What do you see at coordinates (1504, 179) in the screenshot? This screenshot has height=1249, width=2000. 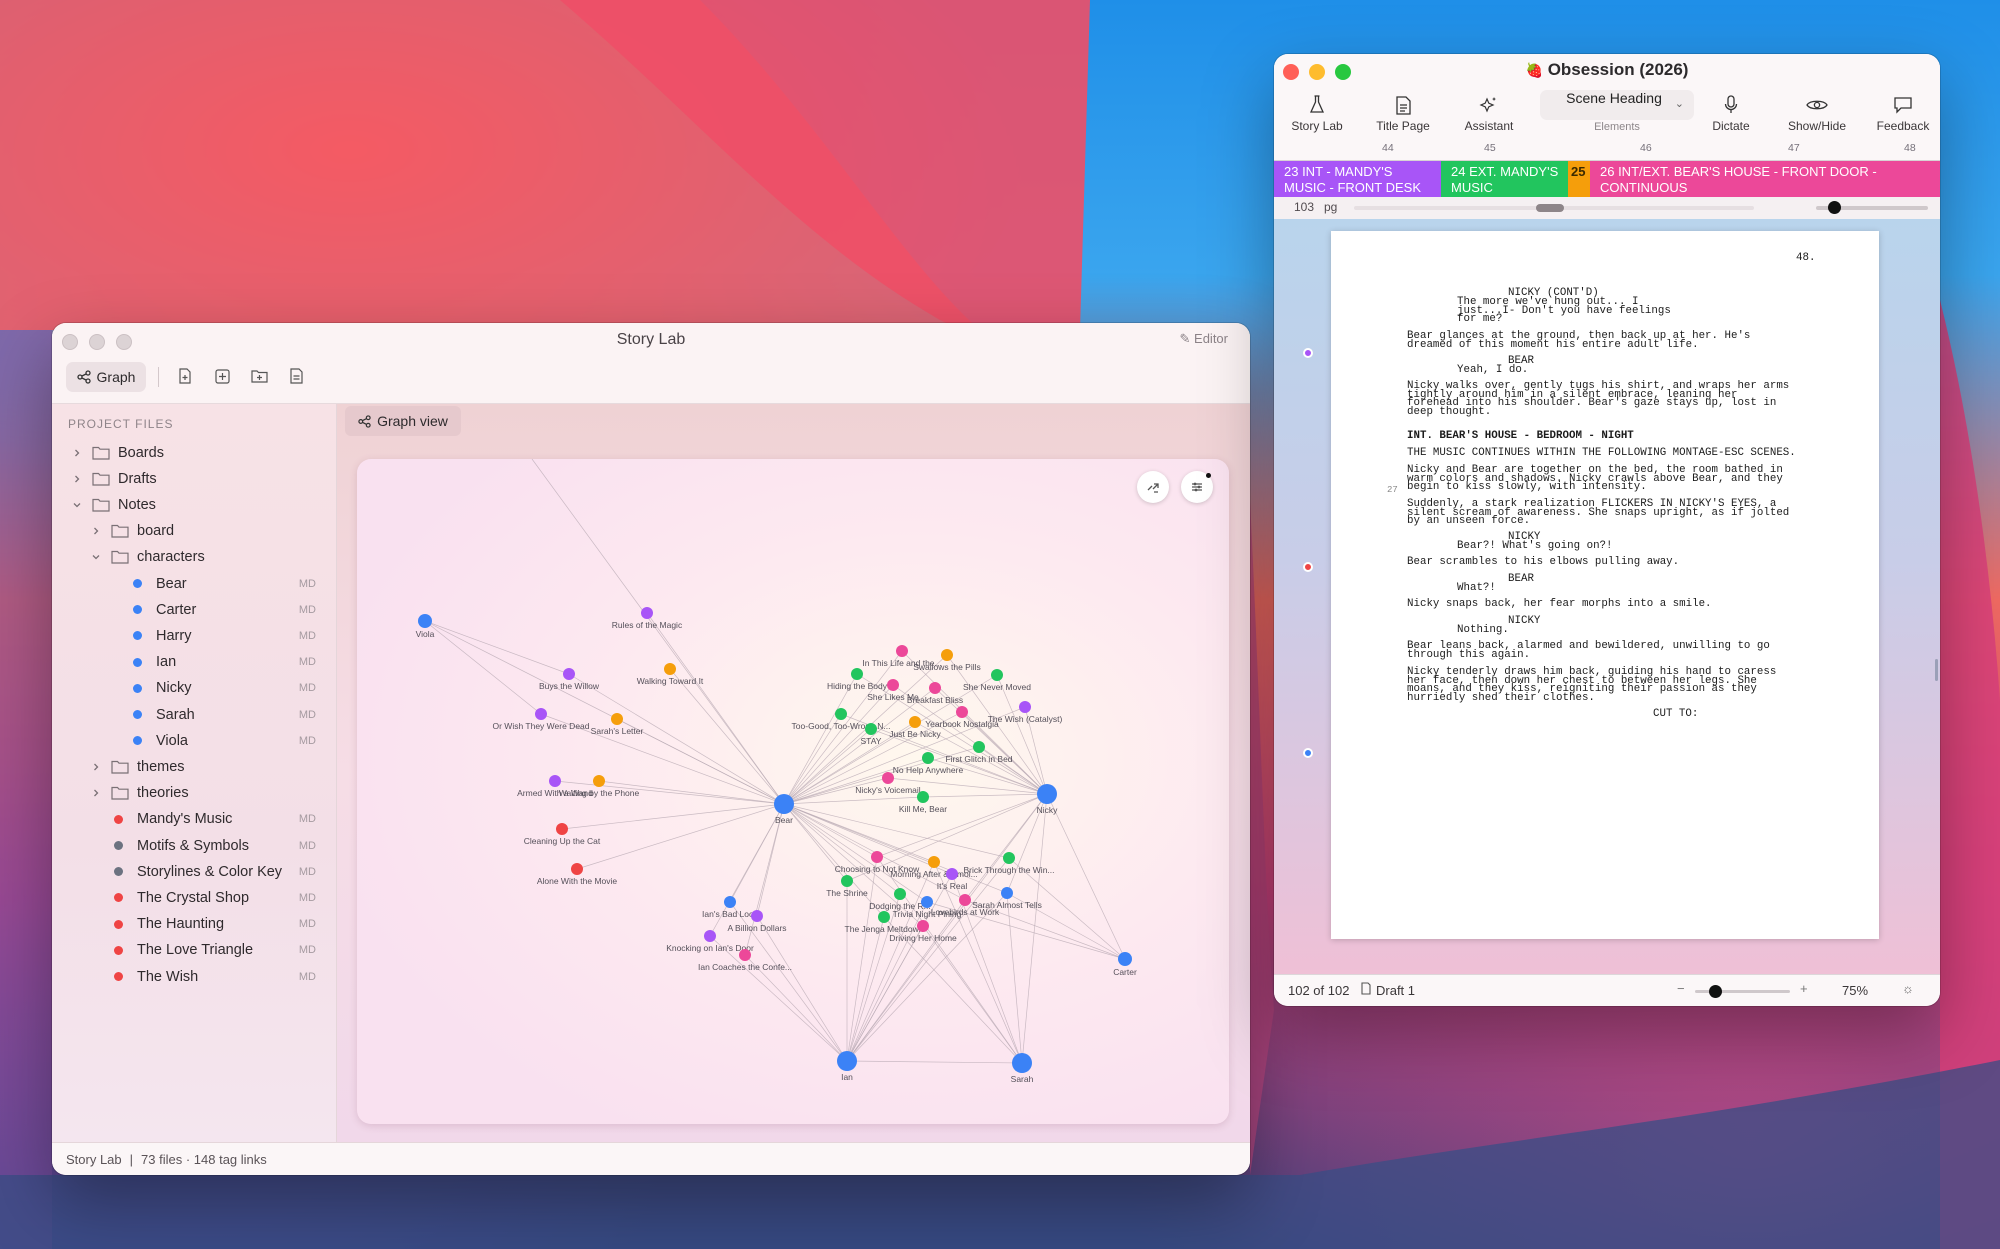 I see `scene-card-24: 24 EXT. MANDY'S MUSIC` at bounding box center [1504, 179].